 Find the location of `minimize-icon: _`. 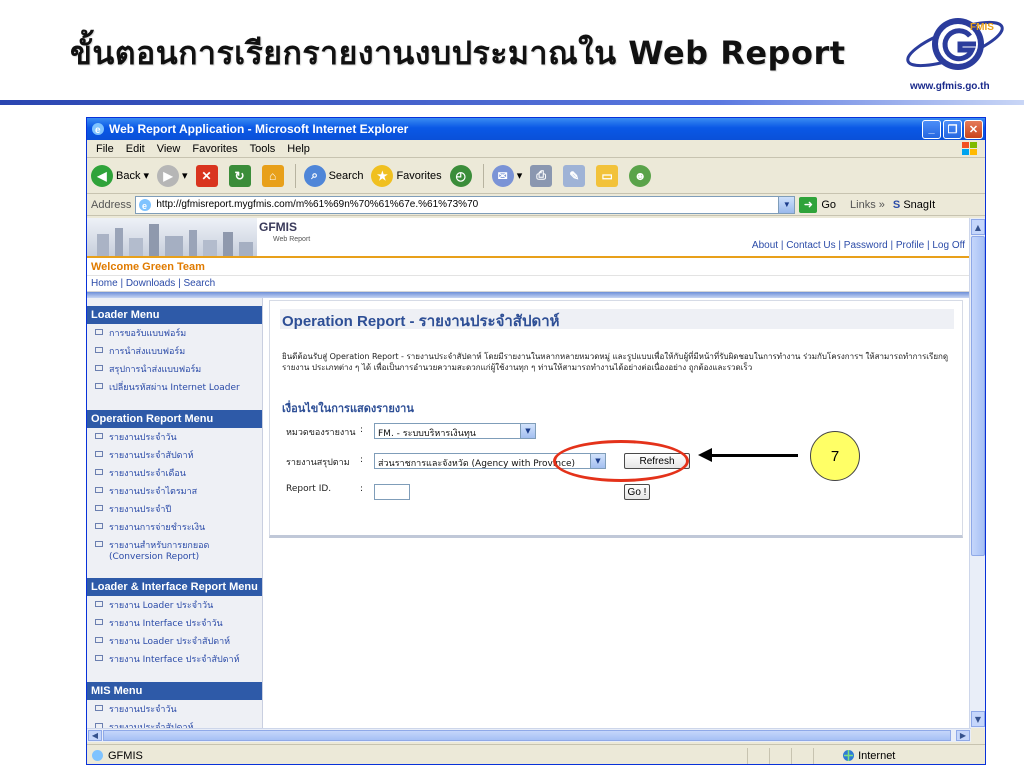

minimize-icon: _ is located at coordinates (931, 129).